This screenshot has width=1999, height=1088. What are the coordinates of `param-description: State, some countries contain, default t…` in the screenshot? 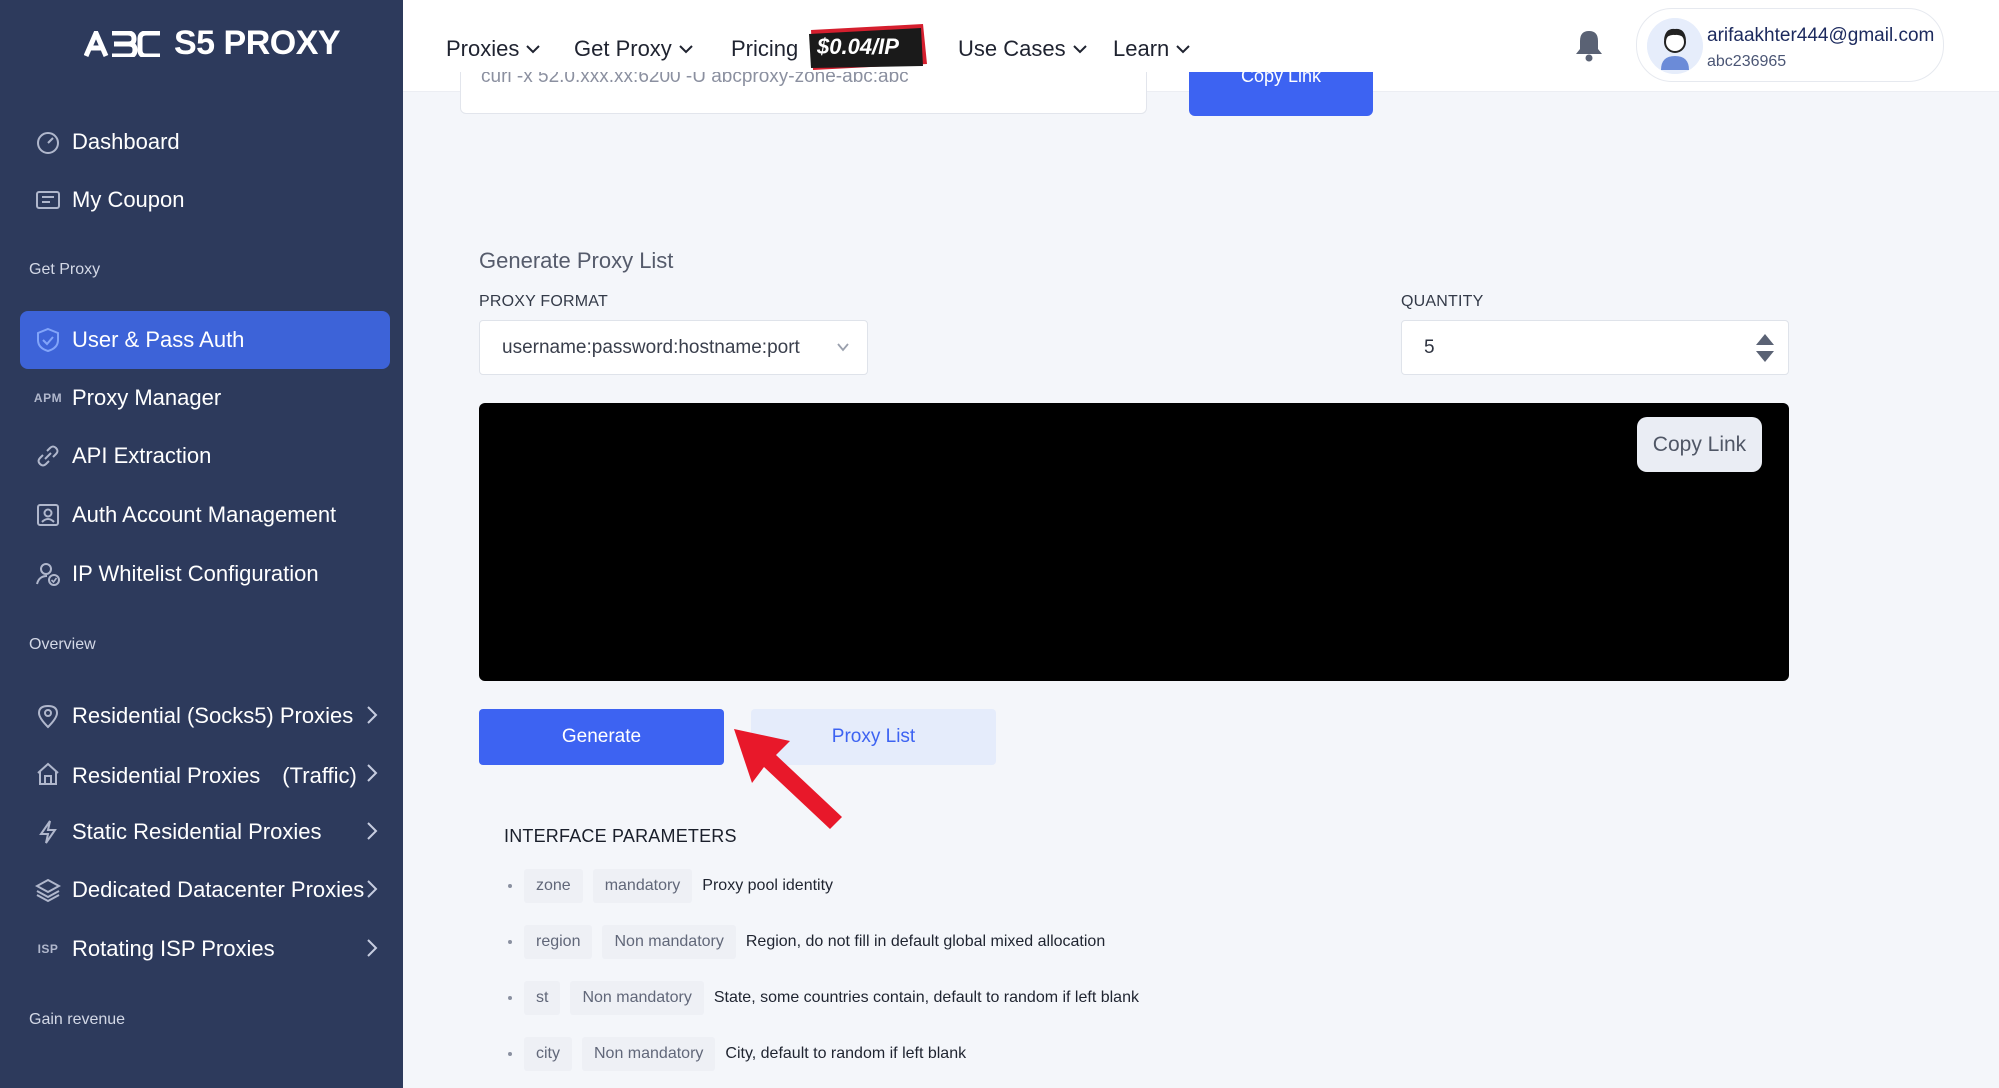 It's located at (926, 997).